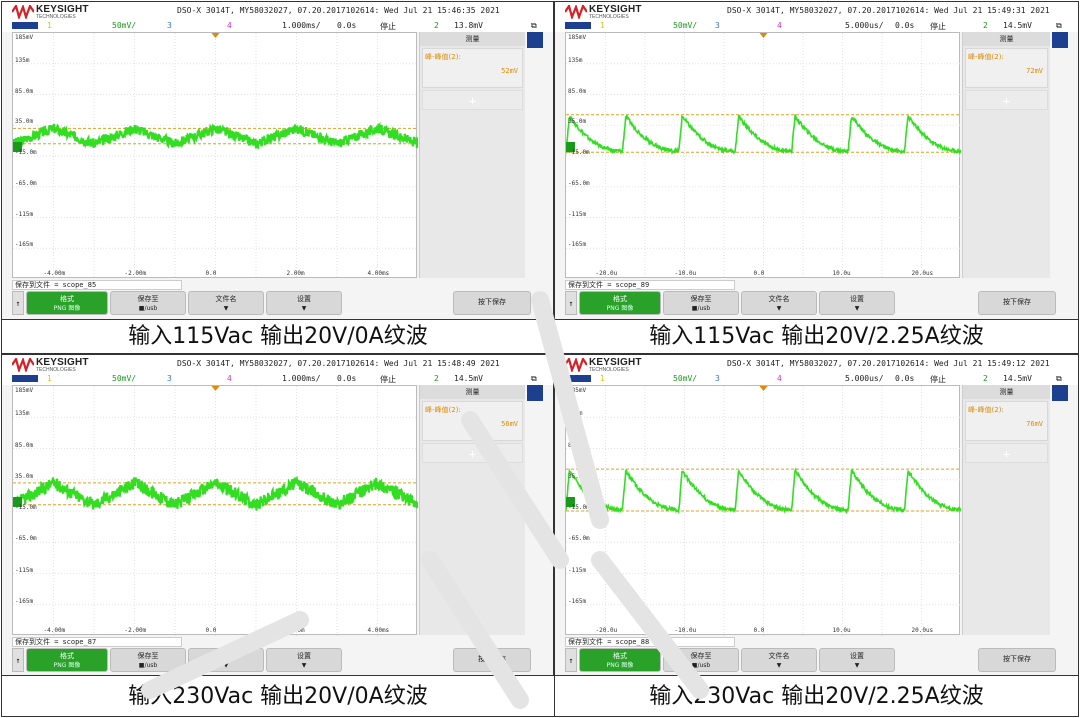  What do you see at coordinates (535, 393) in the screenshot?
I see `panel-indicator` at bounding box center [535, 393].